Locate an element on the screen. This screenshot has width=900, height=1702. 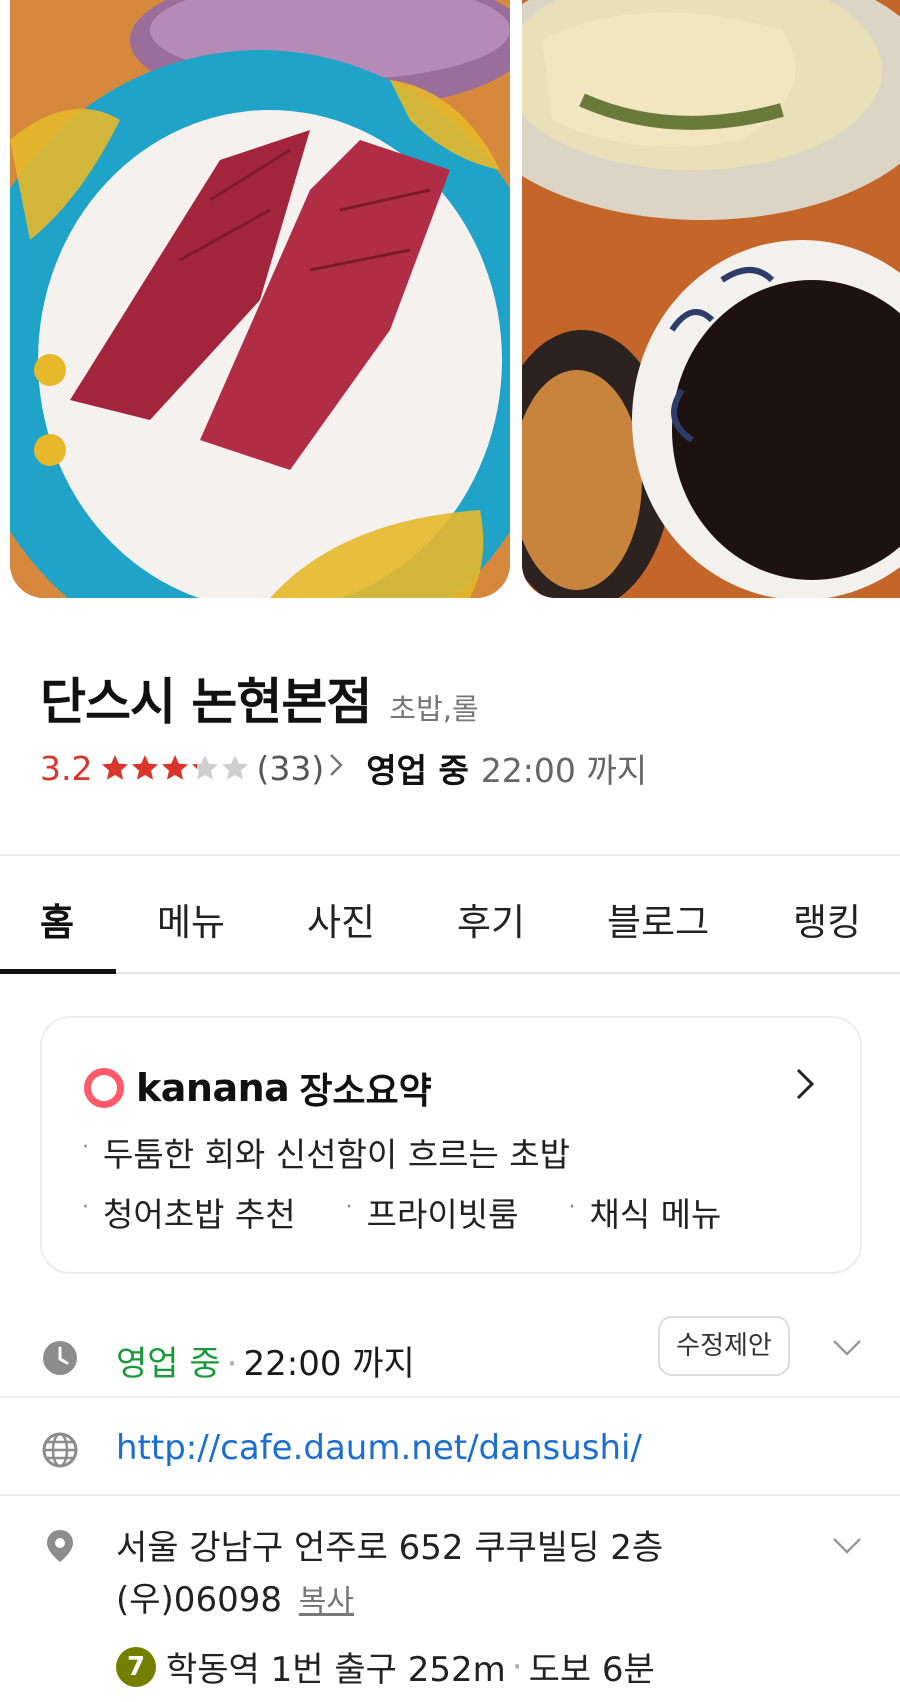
globe-icon is located at coordinates (60, 1450).